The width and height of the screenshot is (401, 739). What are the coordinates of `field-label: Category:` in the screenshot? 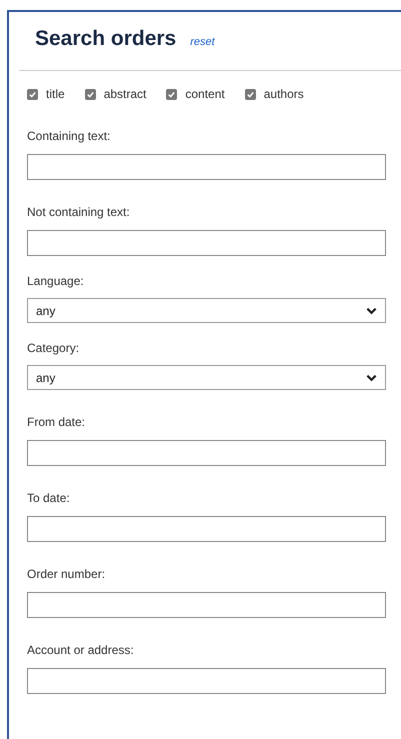 It's located at (53, 348).